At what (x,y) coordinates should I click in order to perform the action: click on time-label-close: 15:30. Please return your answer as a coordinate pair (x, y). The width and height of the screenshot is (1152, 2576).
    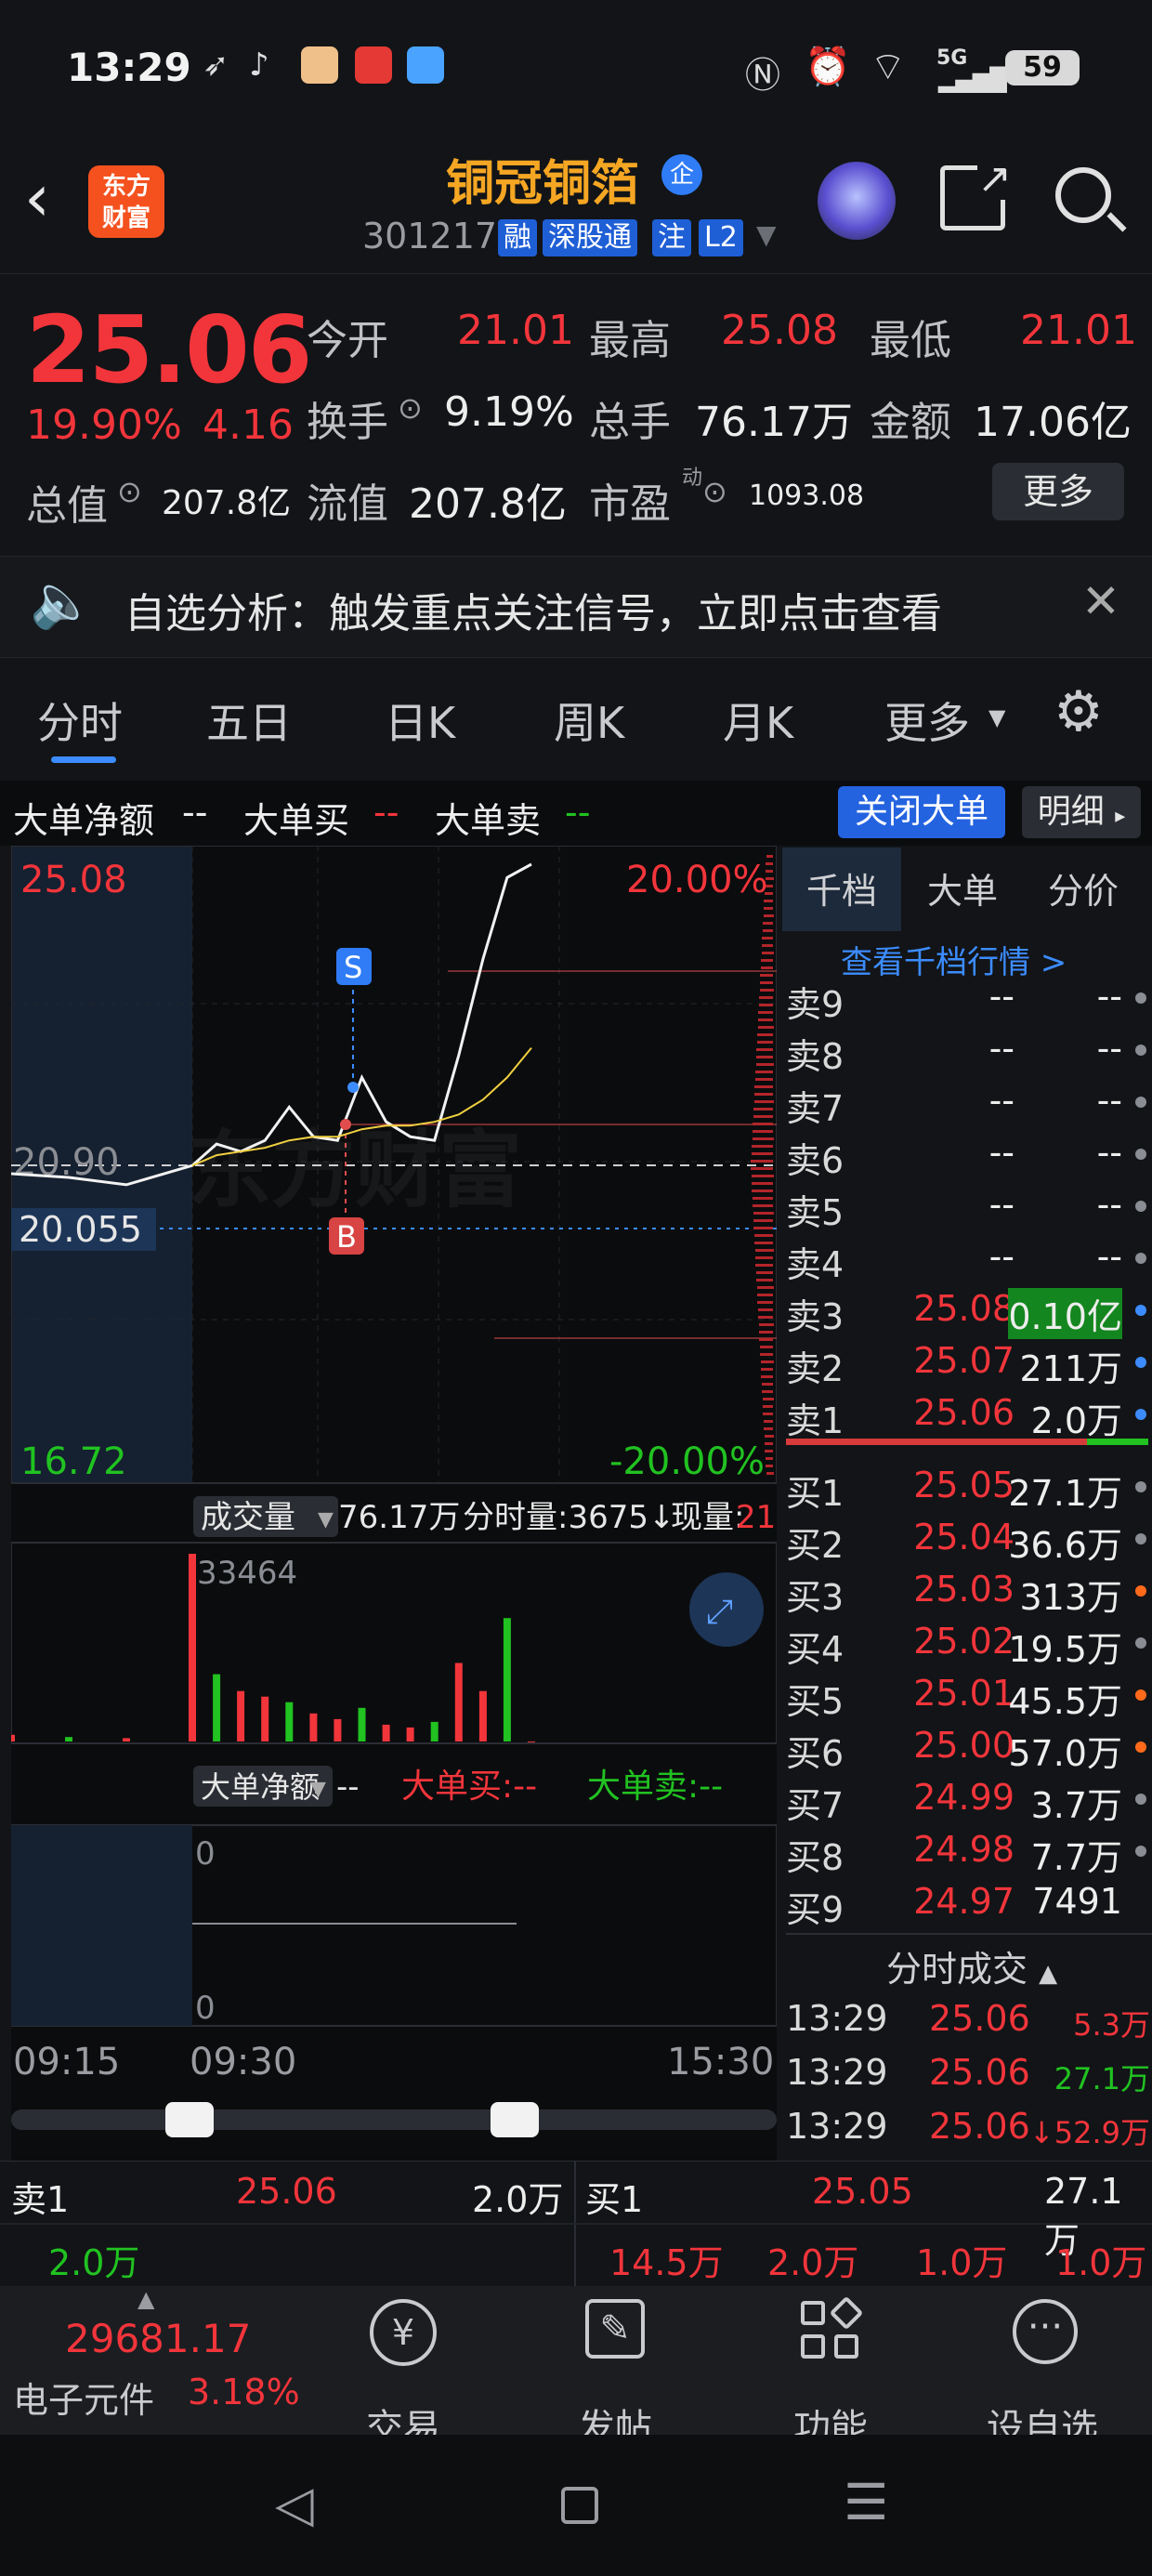
    Looking at the image, I should click on (720, 2062).